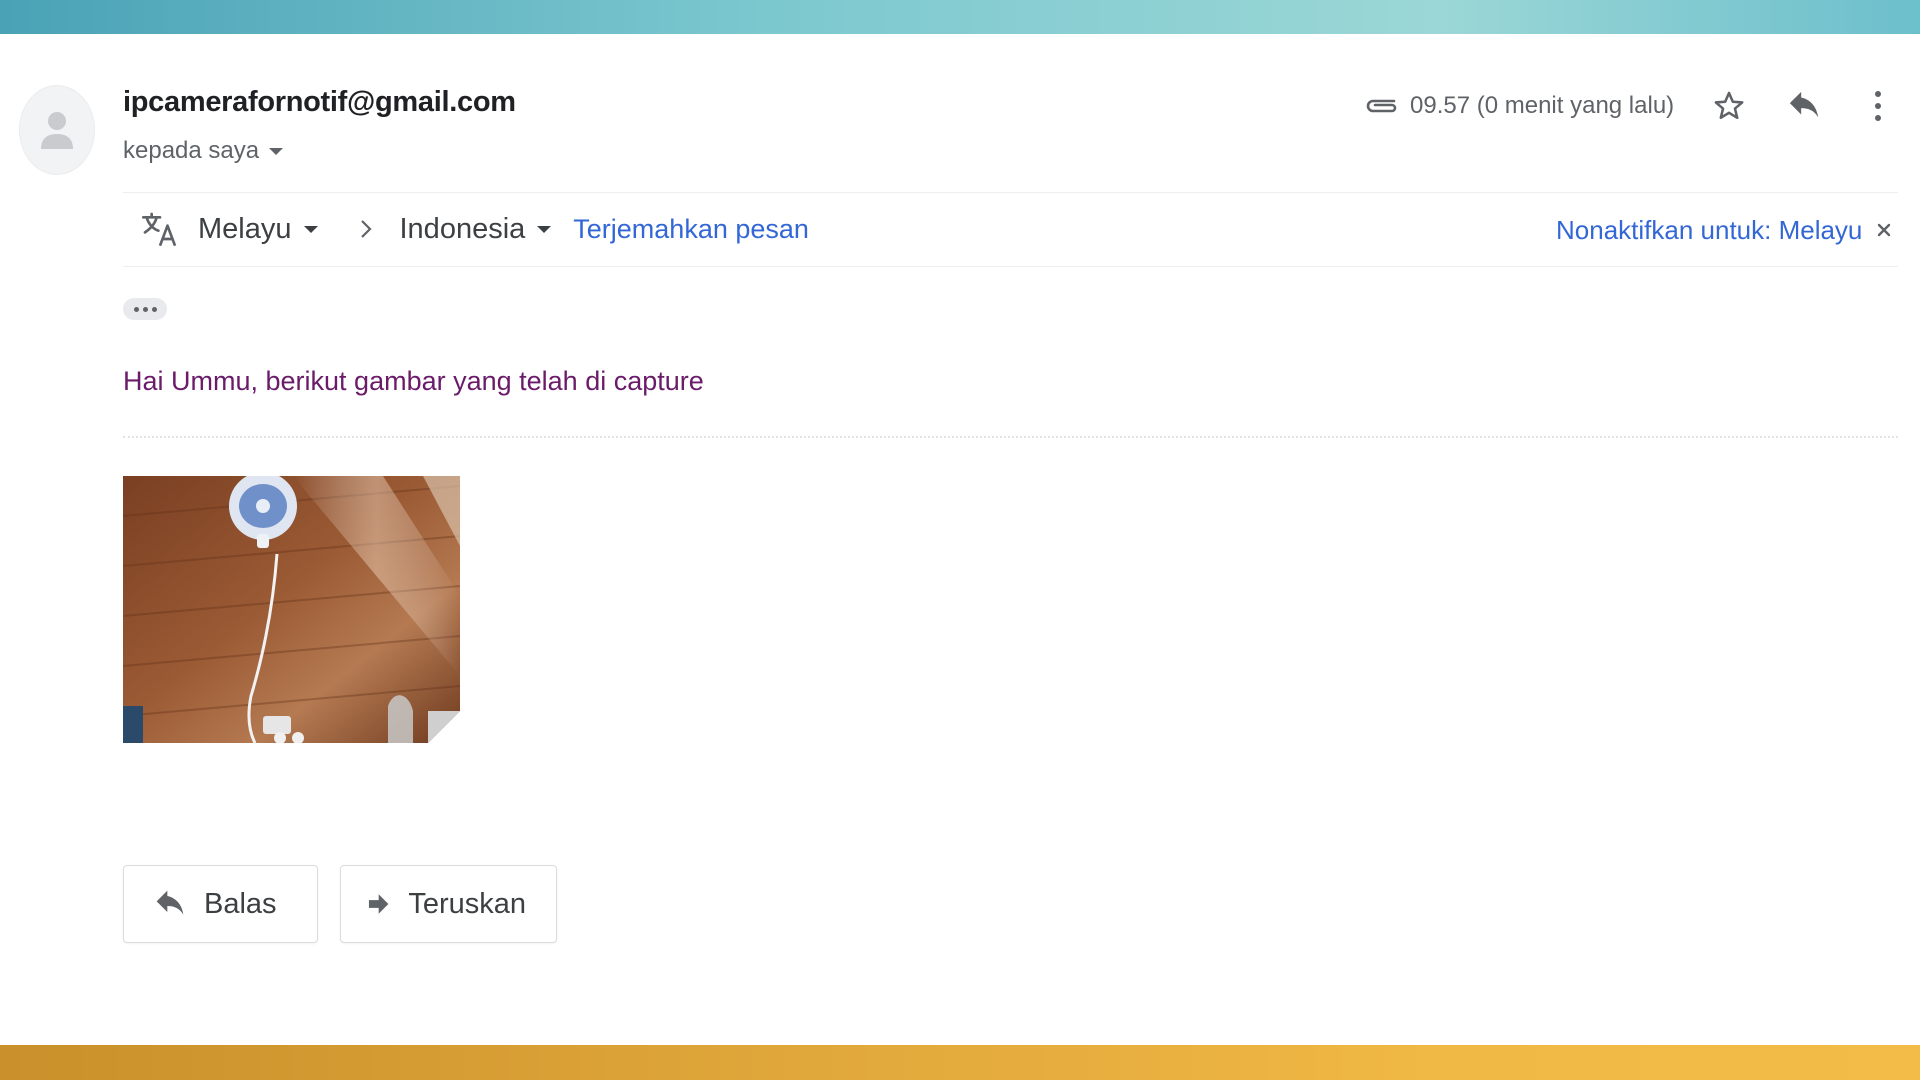  I want to click on show-trimmed-content-button, so click(145, 309).